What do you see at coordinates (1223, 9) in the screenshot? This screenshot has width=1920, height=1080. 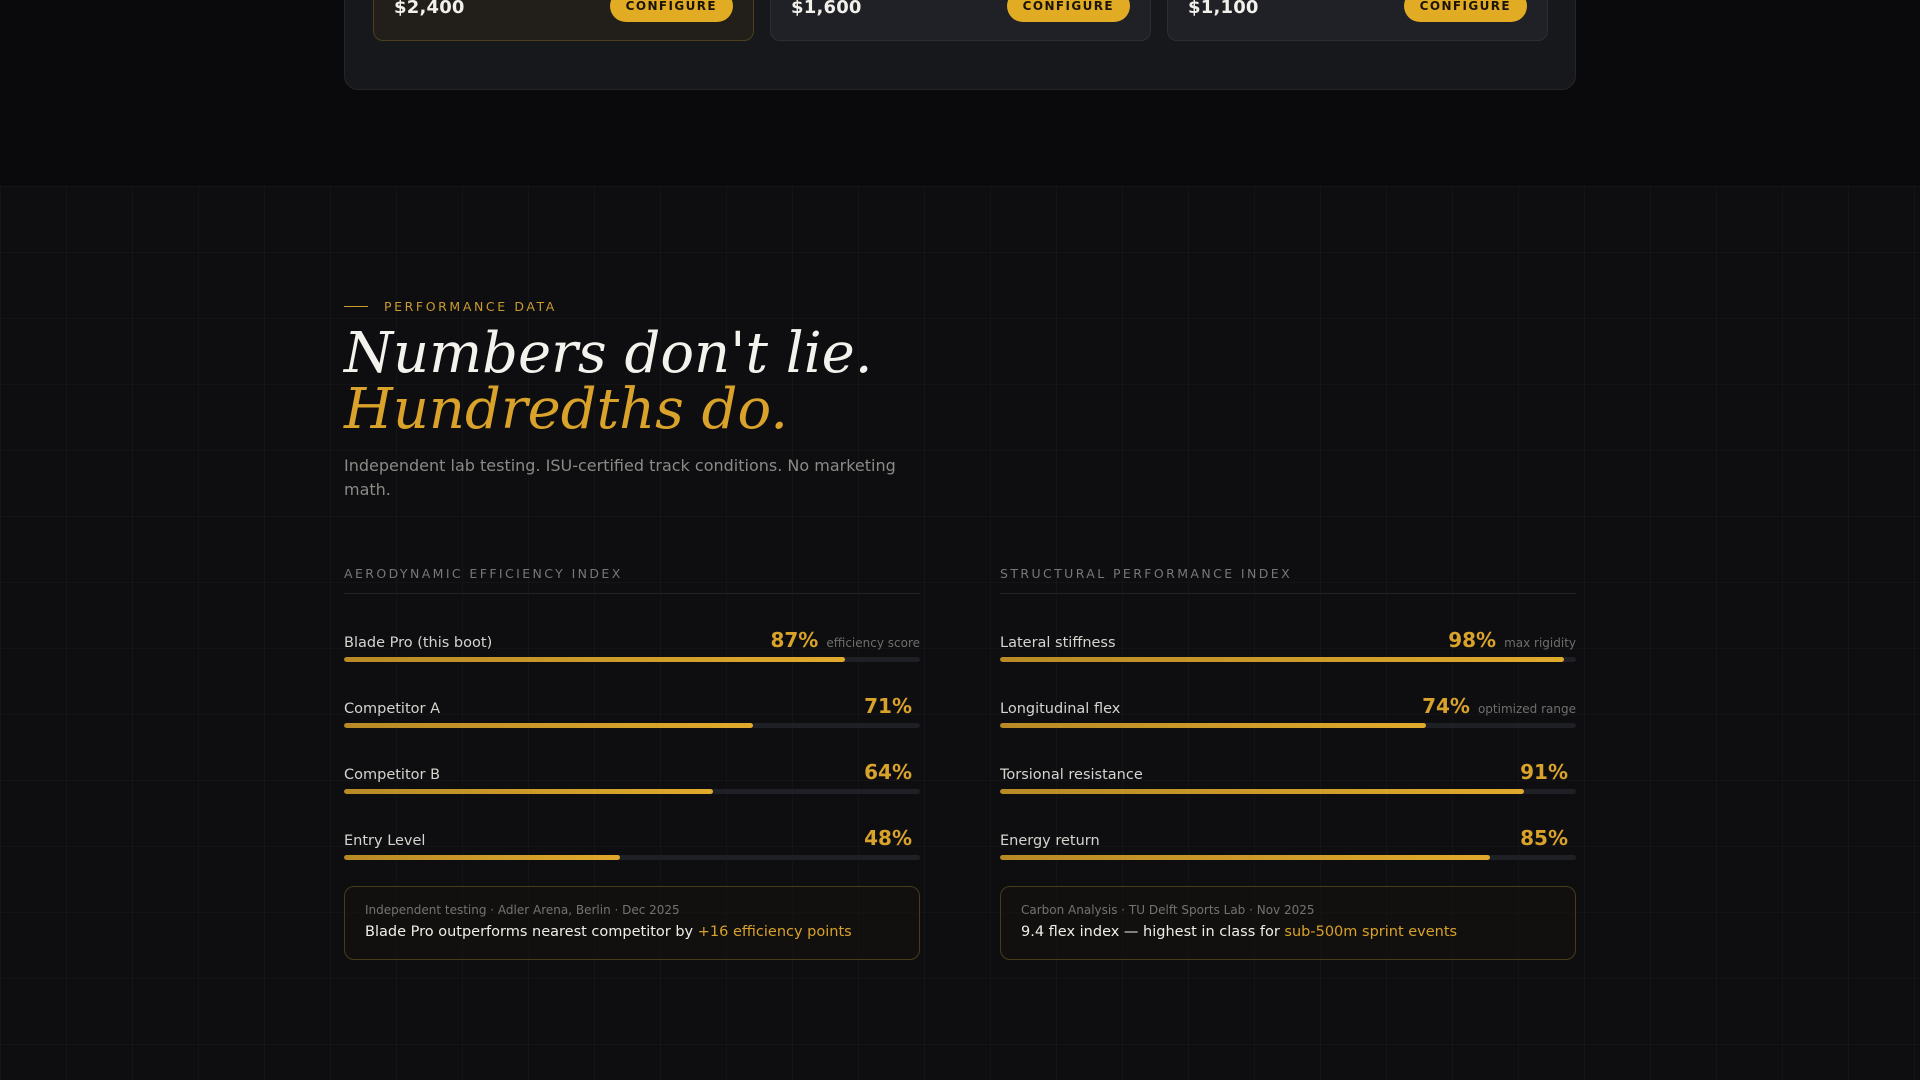 I see `tier-price: $1,100` at bounding box center [1223, 9].